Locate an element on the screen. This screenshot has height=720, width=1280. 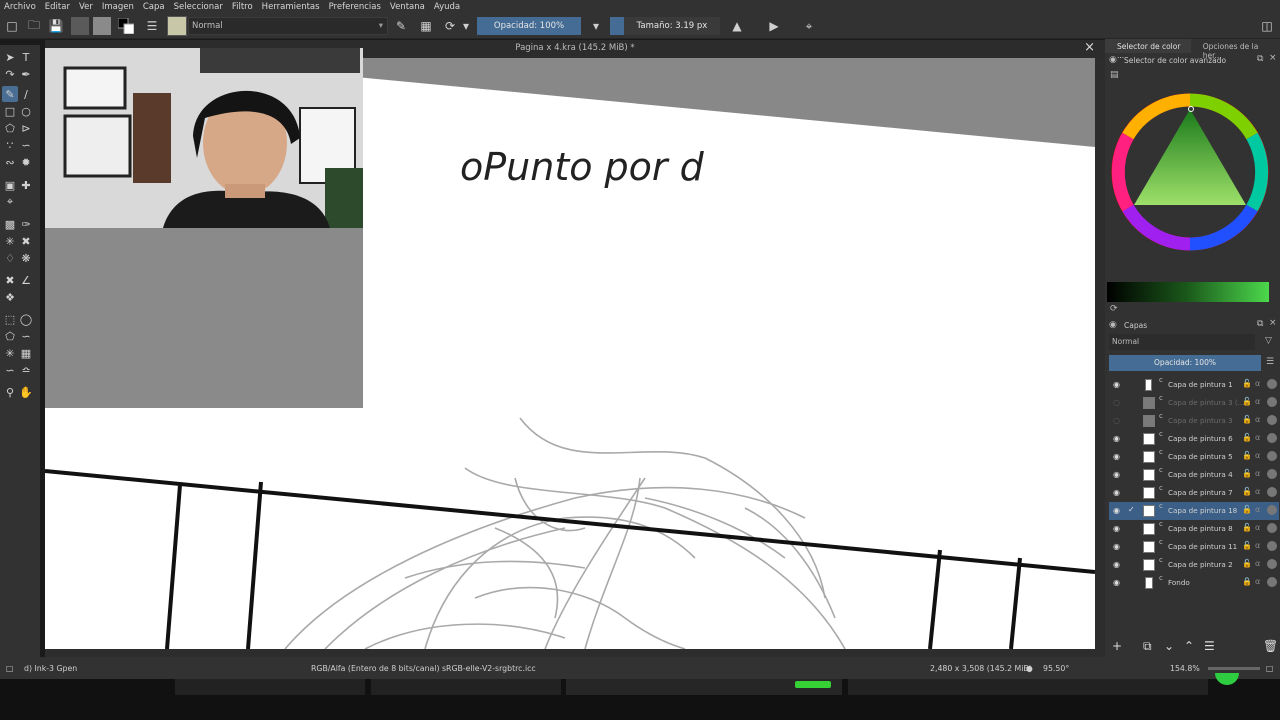
rectangle-tool-icon: □ is located at coordinates (10, 111).